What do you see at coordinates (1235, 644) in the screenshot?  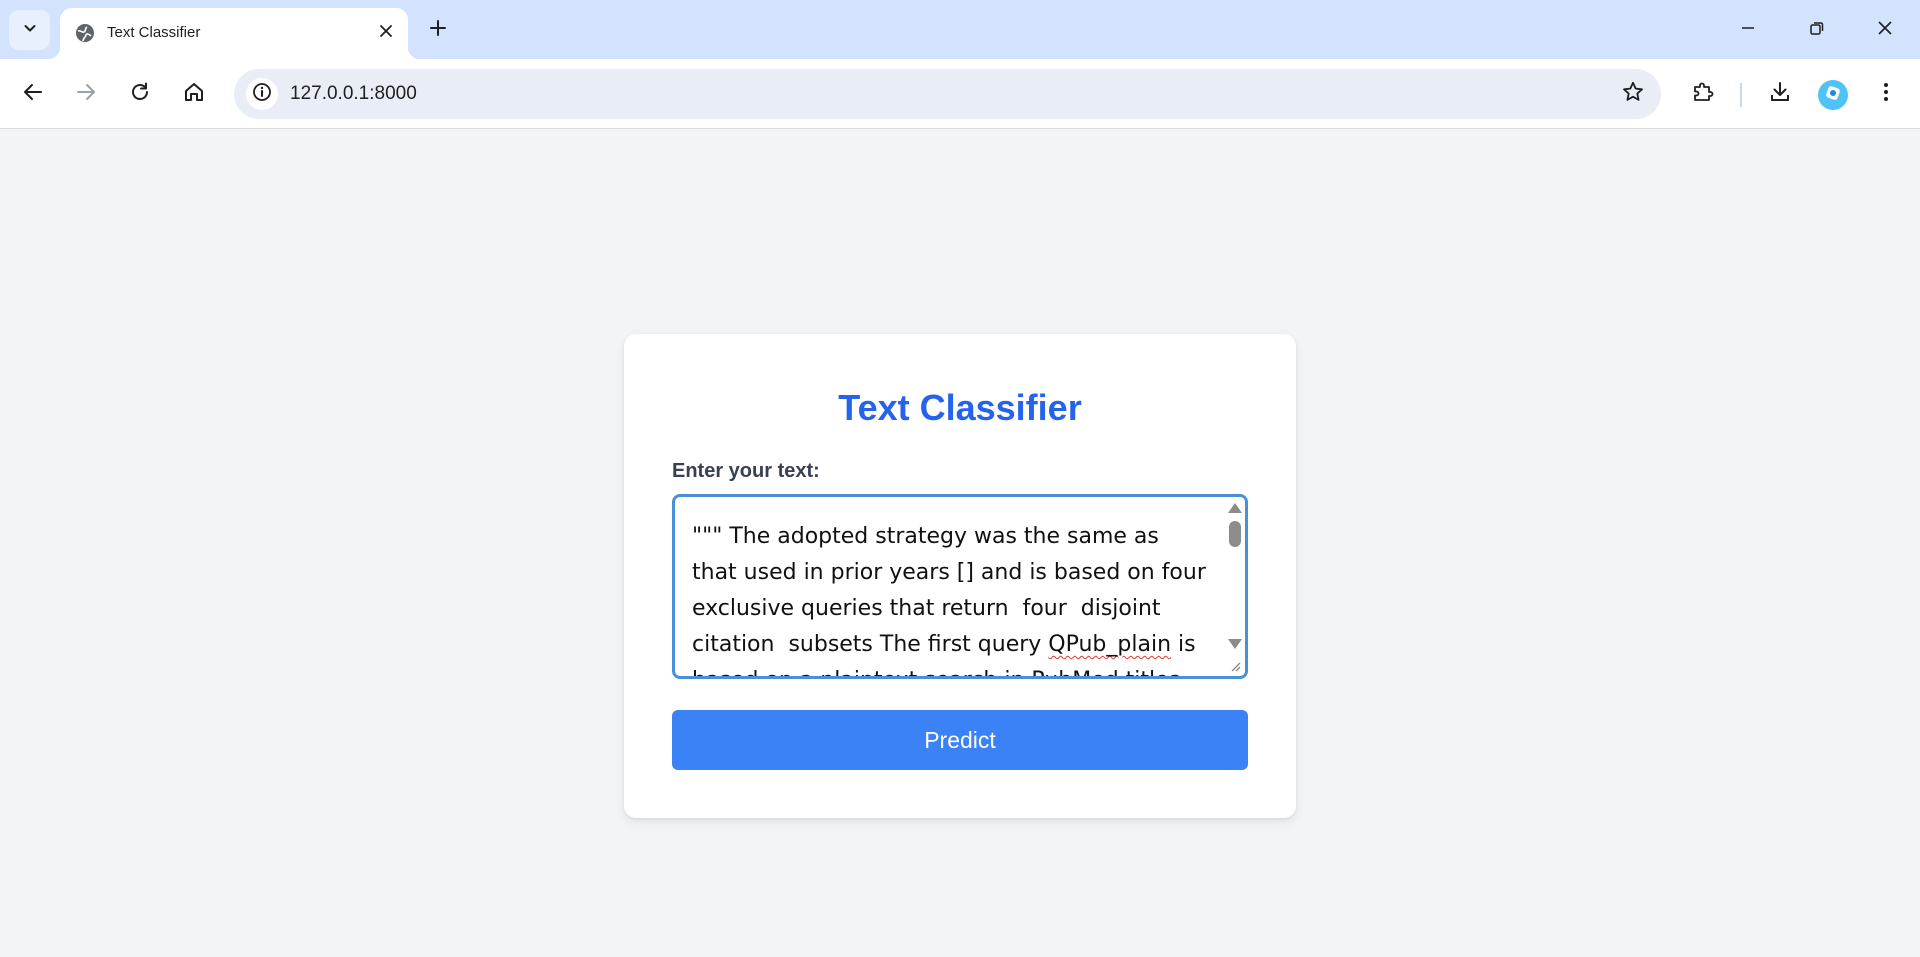 I see `scroll-down-arrow` at bounding box center [1235, 644].